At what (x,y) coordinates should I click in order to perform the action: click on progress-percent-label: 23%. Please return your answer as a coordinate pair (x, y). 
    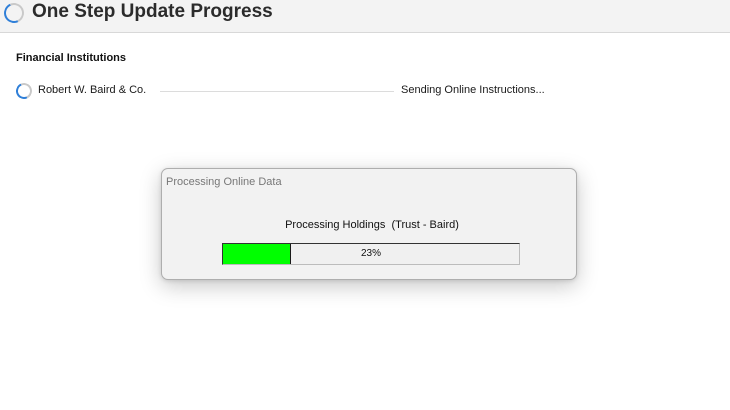
    Looking at the image, I should click on (370, 253).